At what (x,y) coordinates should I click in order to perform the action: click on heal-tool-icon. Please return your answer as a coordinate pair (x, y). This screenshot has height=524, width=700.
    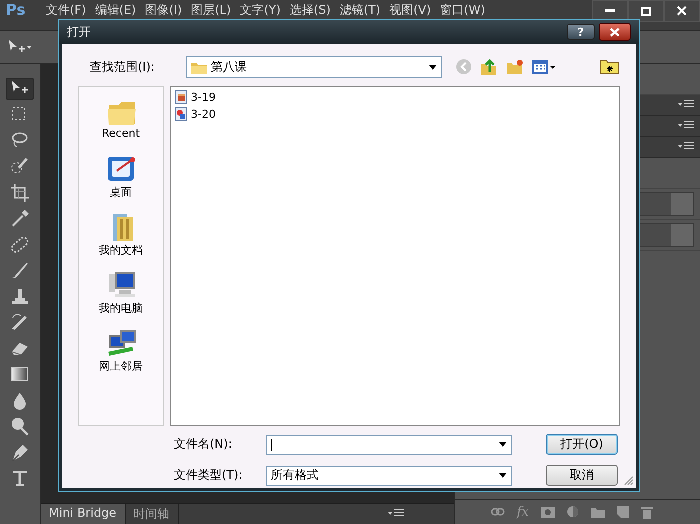
    Looking at the image, I should click on (20, 245).